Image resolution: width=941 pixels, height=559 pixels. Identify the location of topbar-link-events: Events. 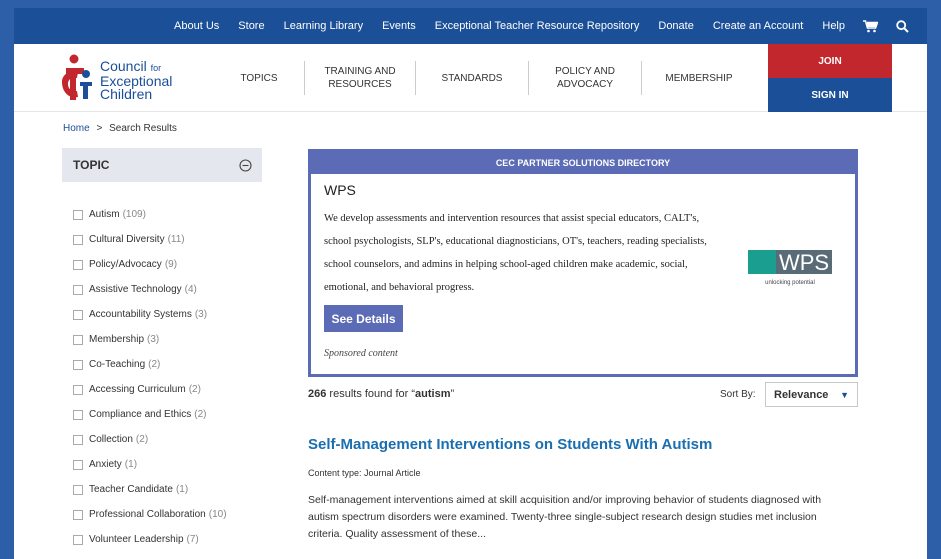
(399, 26).